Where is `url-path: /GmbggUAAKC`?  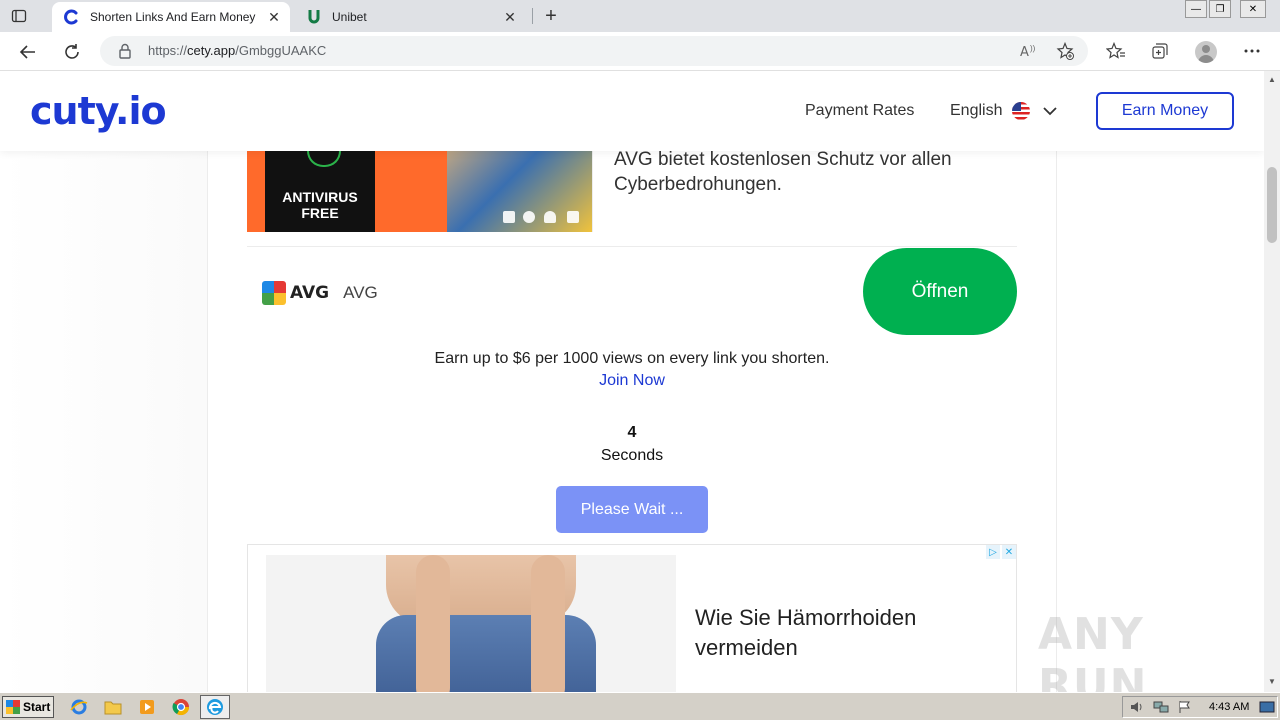 url-path: /GmbggUAAKC is located at coordinates (281, 50).